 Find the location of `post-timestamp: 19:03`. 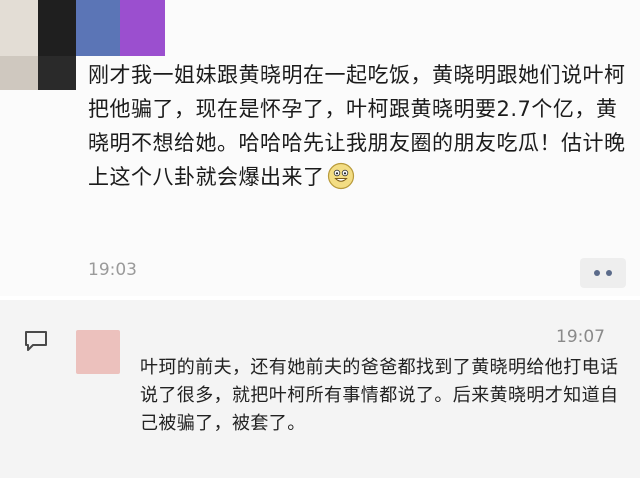

post-timestamp: 19:03 is located at coordinates (112, 270).